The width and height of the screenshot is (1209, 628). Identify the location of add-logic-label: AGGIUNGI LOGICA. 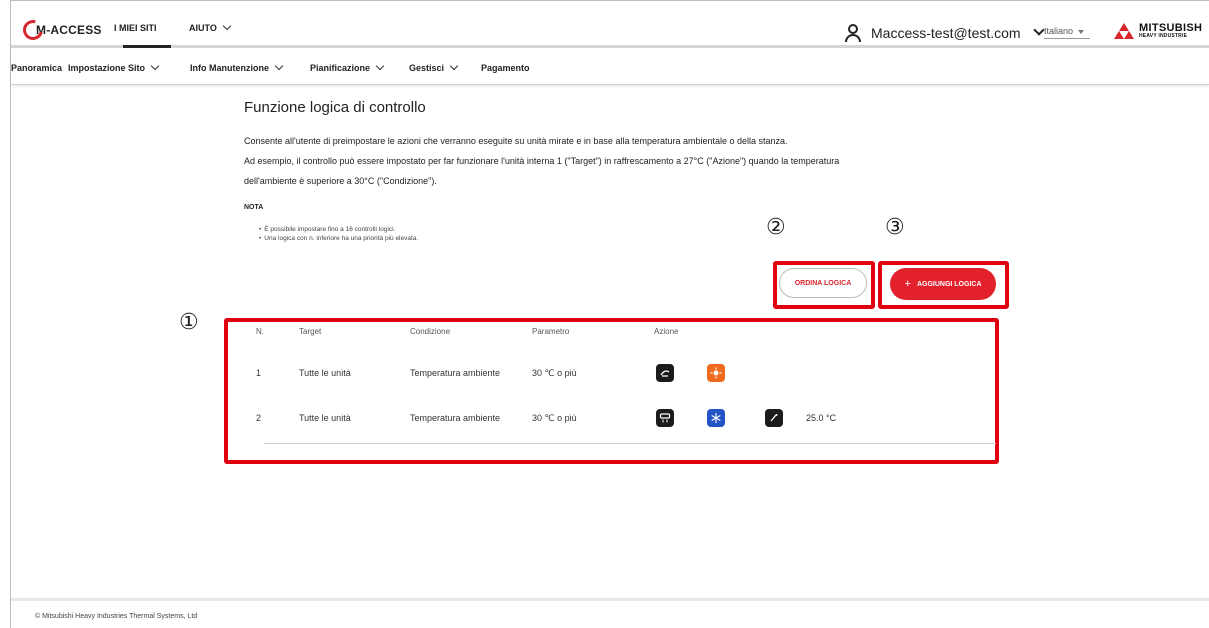
(949, 284).